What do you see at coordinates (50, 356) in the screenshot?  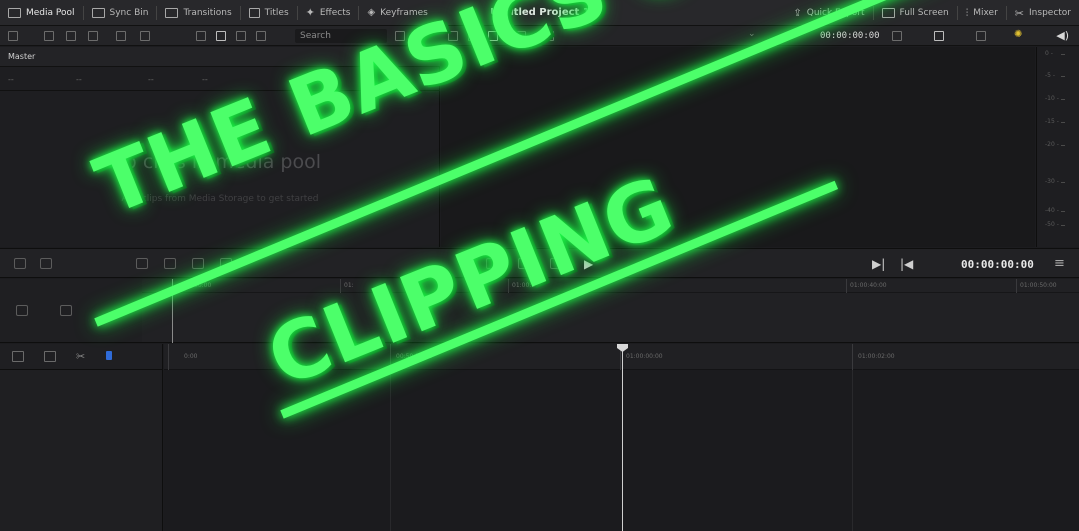 I see `trim-icon` at bounding box center [50, 356].